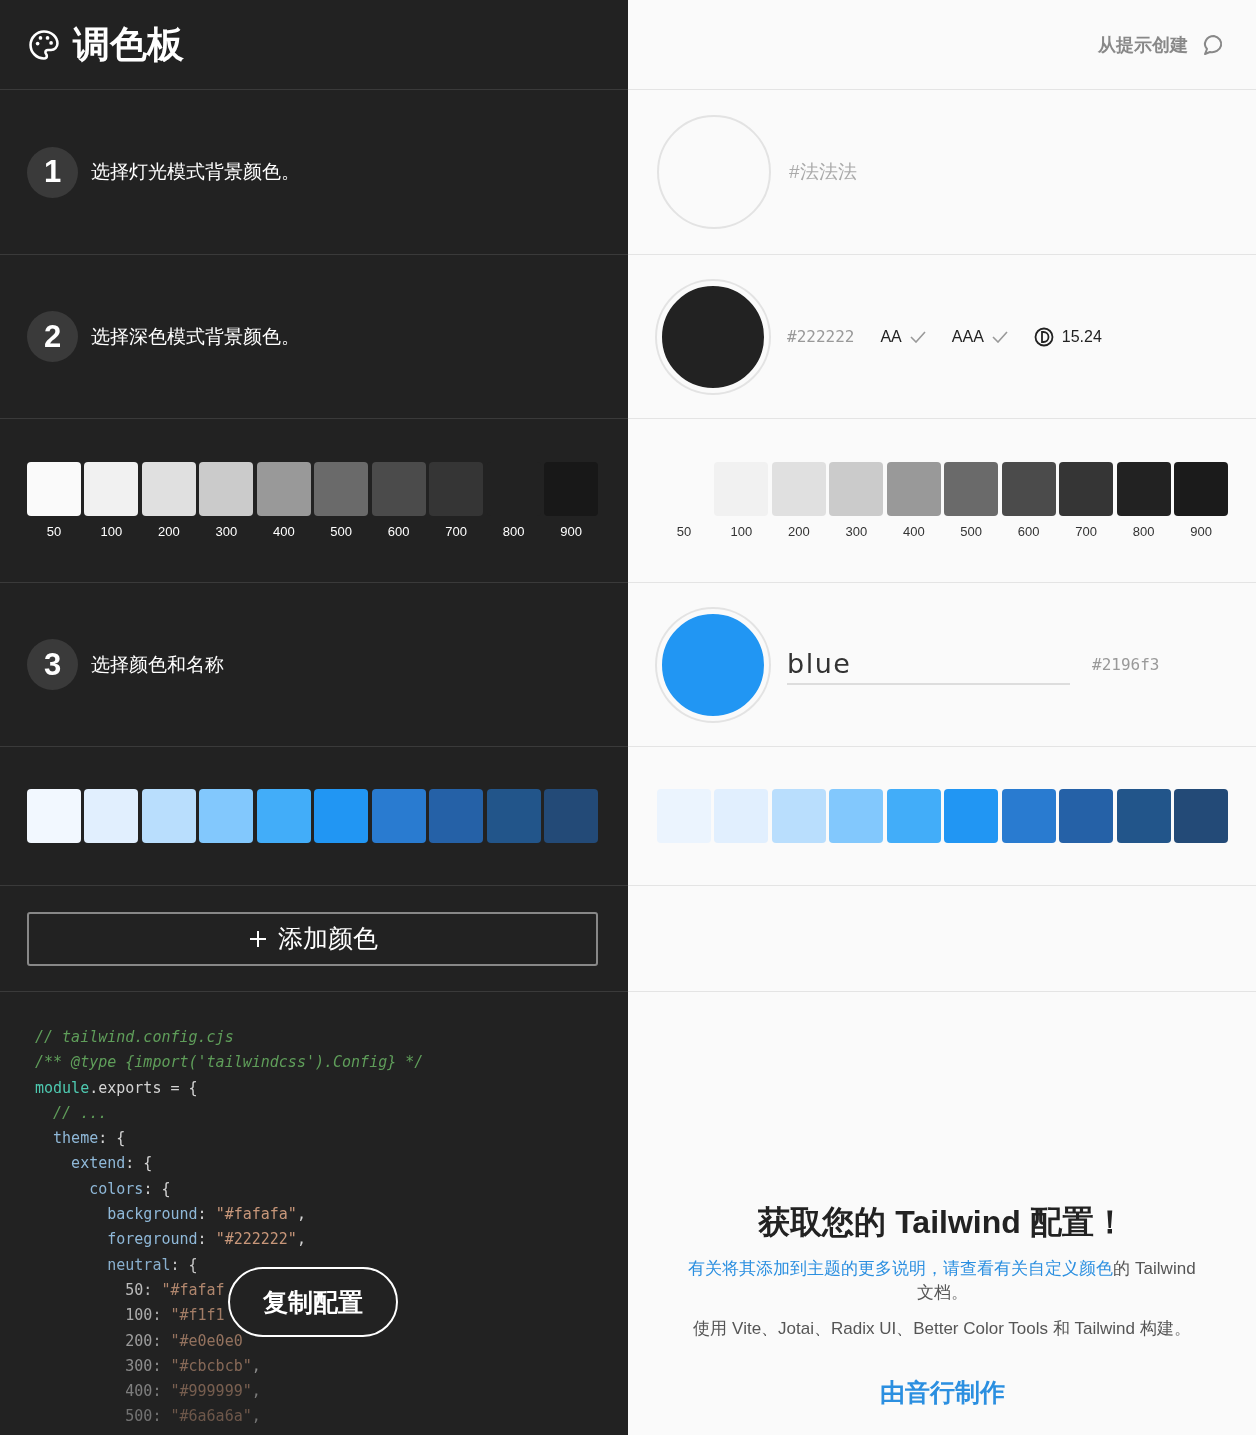  Describe the element at coordinates (52, 172) in the screenshot. I see `step-number: 1` at that location.